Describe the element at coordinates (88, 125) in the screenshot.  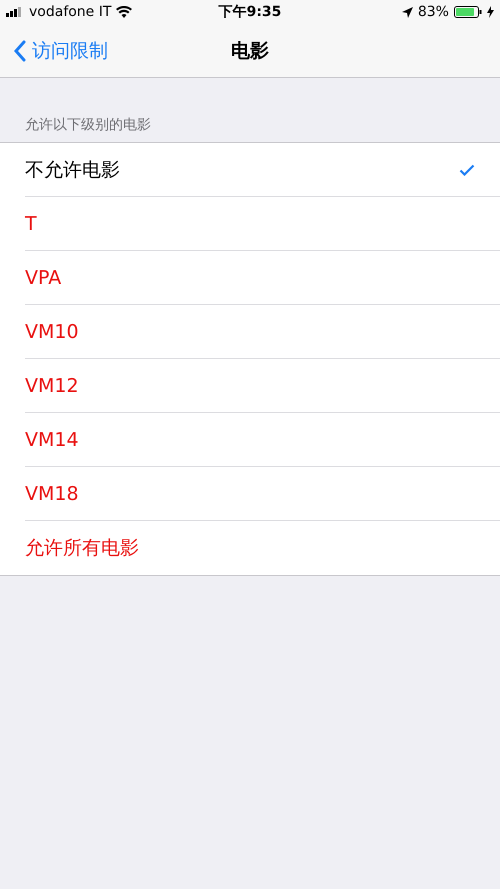
I see `section-header: 允许以下级别的电影` at that location.